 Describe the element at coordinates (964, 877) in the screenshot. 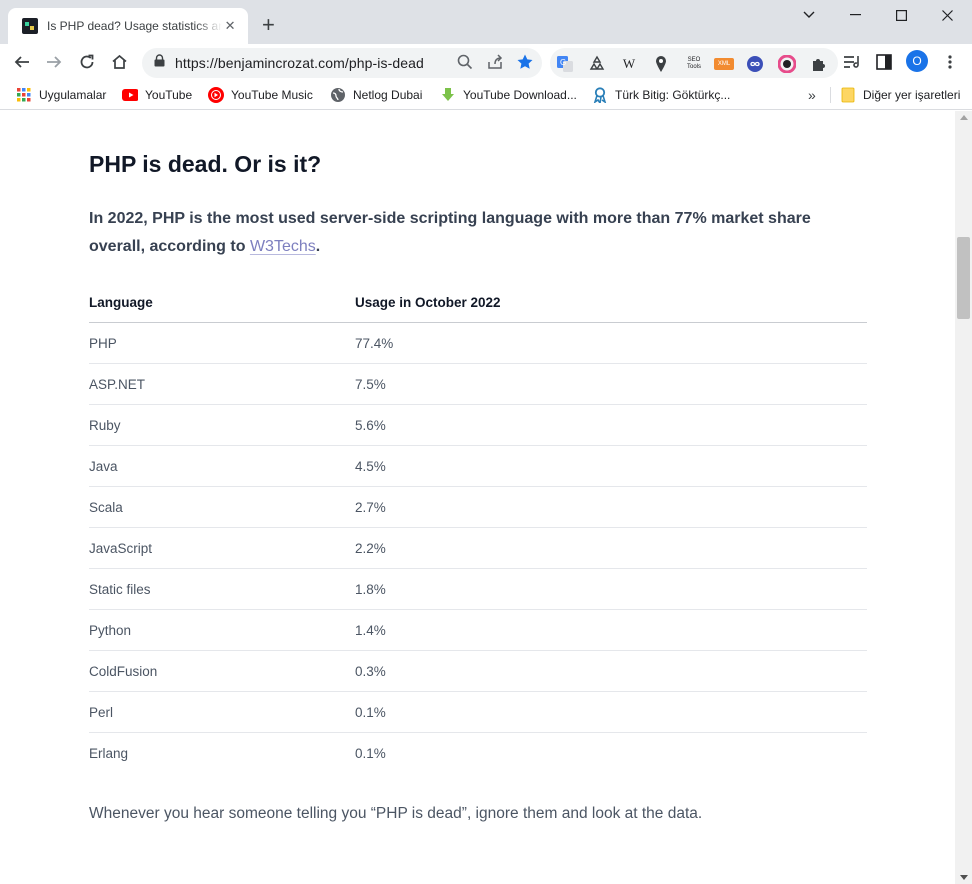

I see `scroll-down-arrow-icon` at that location.